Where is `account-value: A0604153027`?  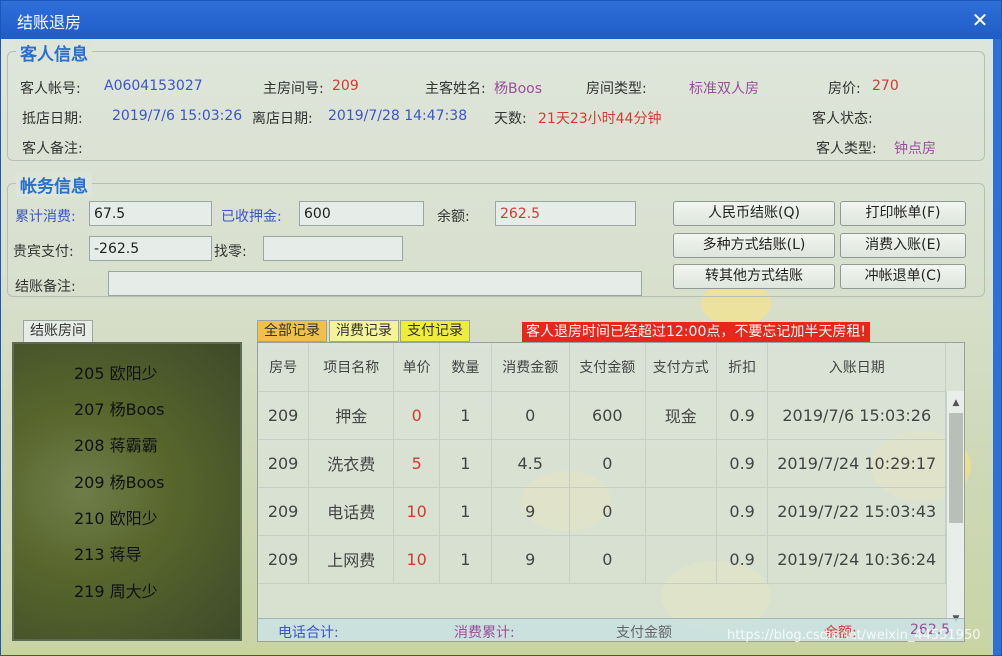
account-value: A0604153027 is located at coordinates (153, 86).